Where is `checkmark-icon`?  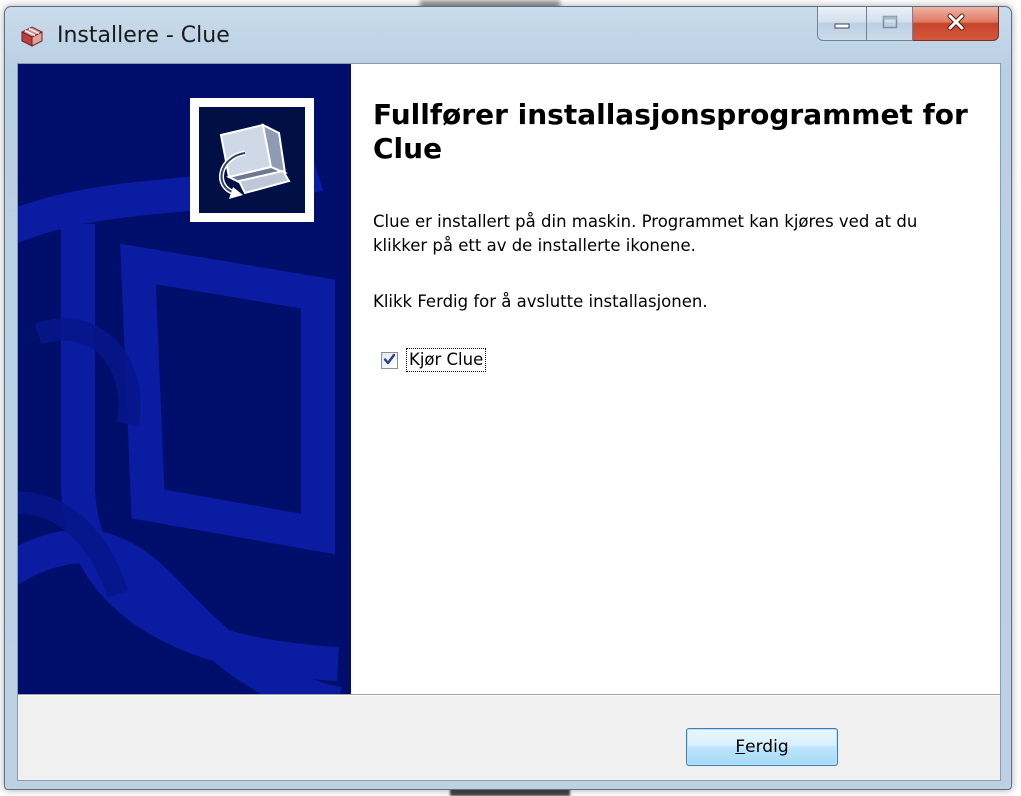
checkmark-icon is located at coordinates (389, 360).